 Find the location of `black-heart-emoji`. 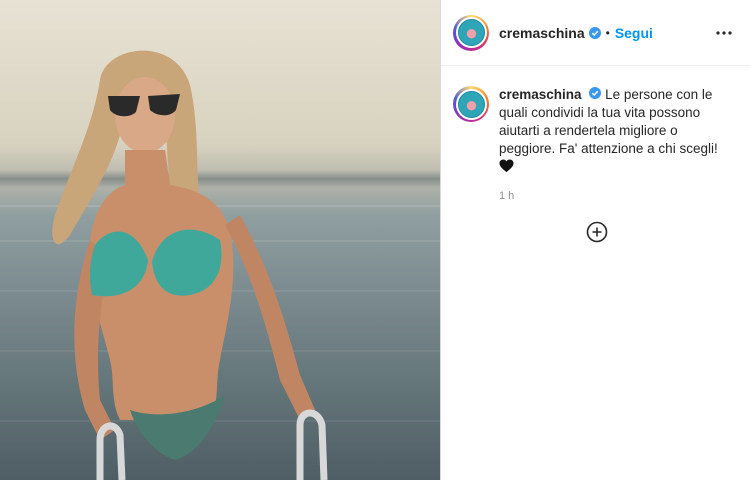

black-heart-emoji is located at coordinates (506, 166).